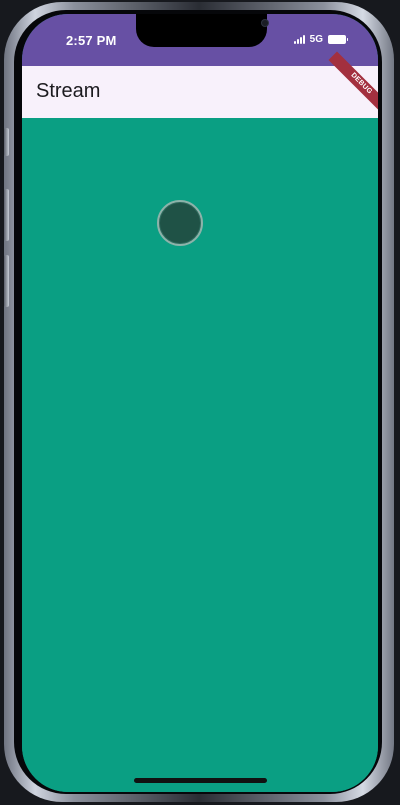  I want to click on side-button-top, so click(6, 142).